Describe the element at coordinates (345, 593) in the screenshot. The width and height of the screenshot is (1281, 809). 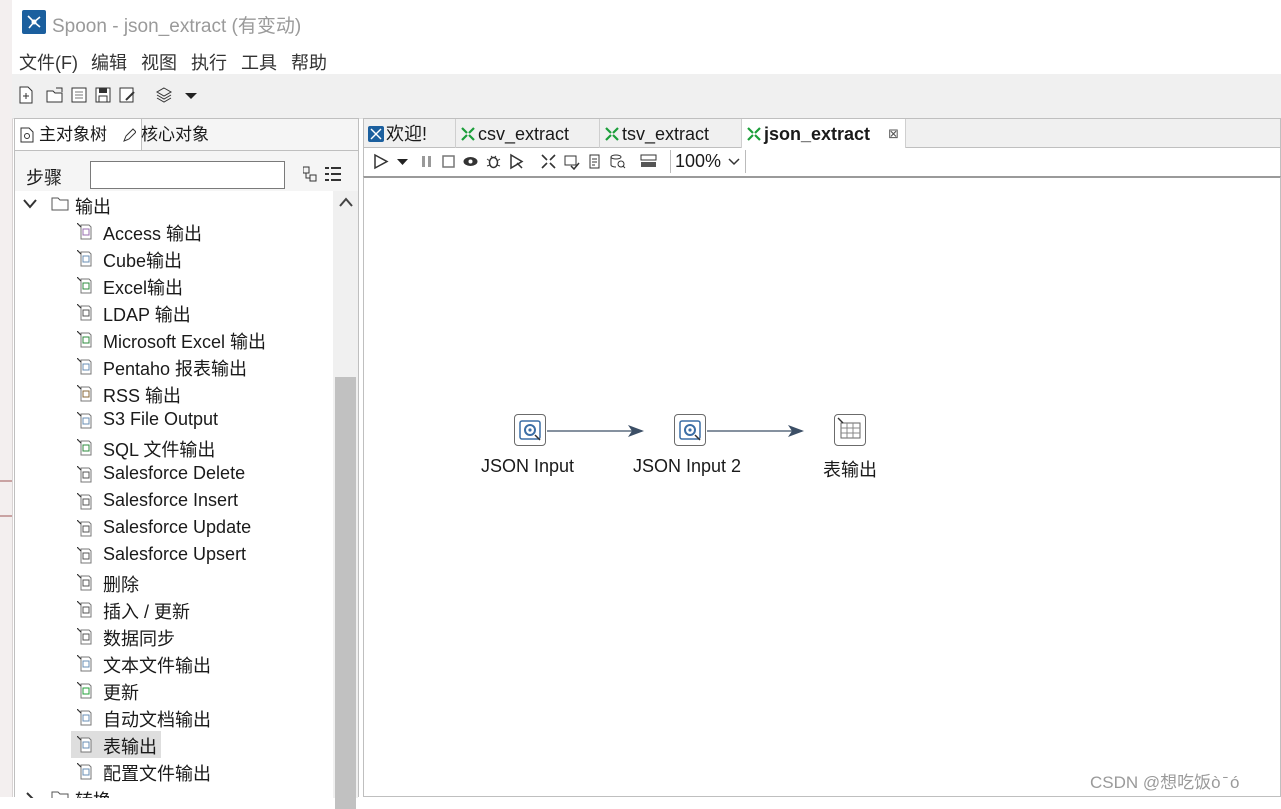
I see `scrollbar-thumb` at that location.